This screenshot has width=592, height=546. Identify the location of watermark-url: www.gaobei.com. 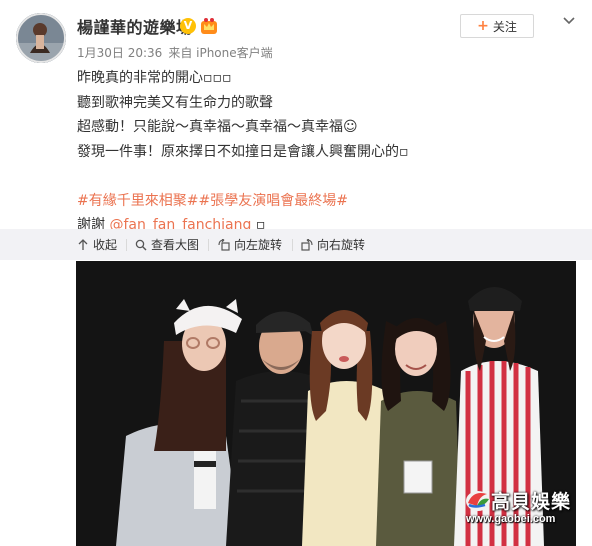
(511, 519).